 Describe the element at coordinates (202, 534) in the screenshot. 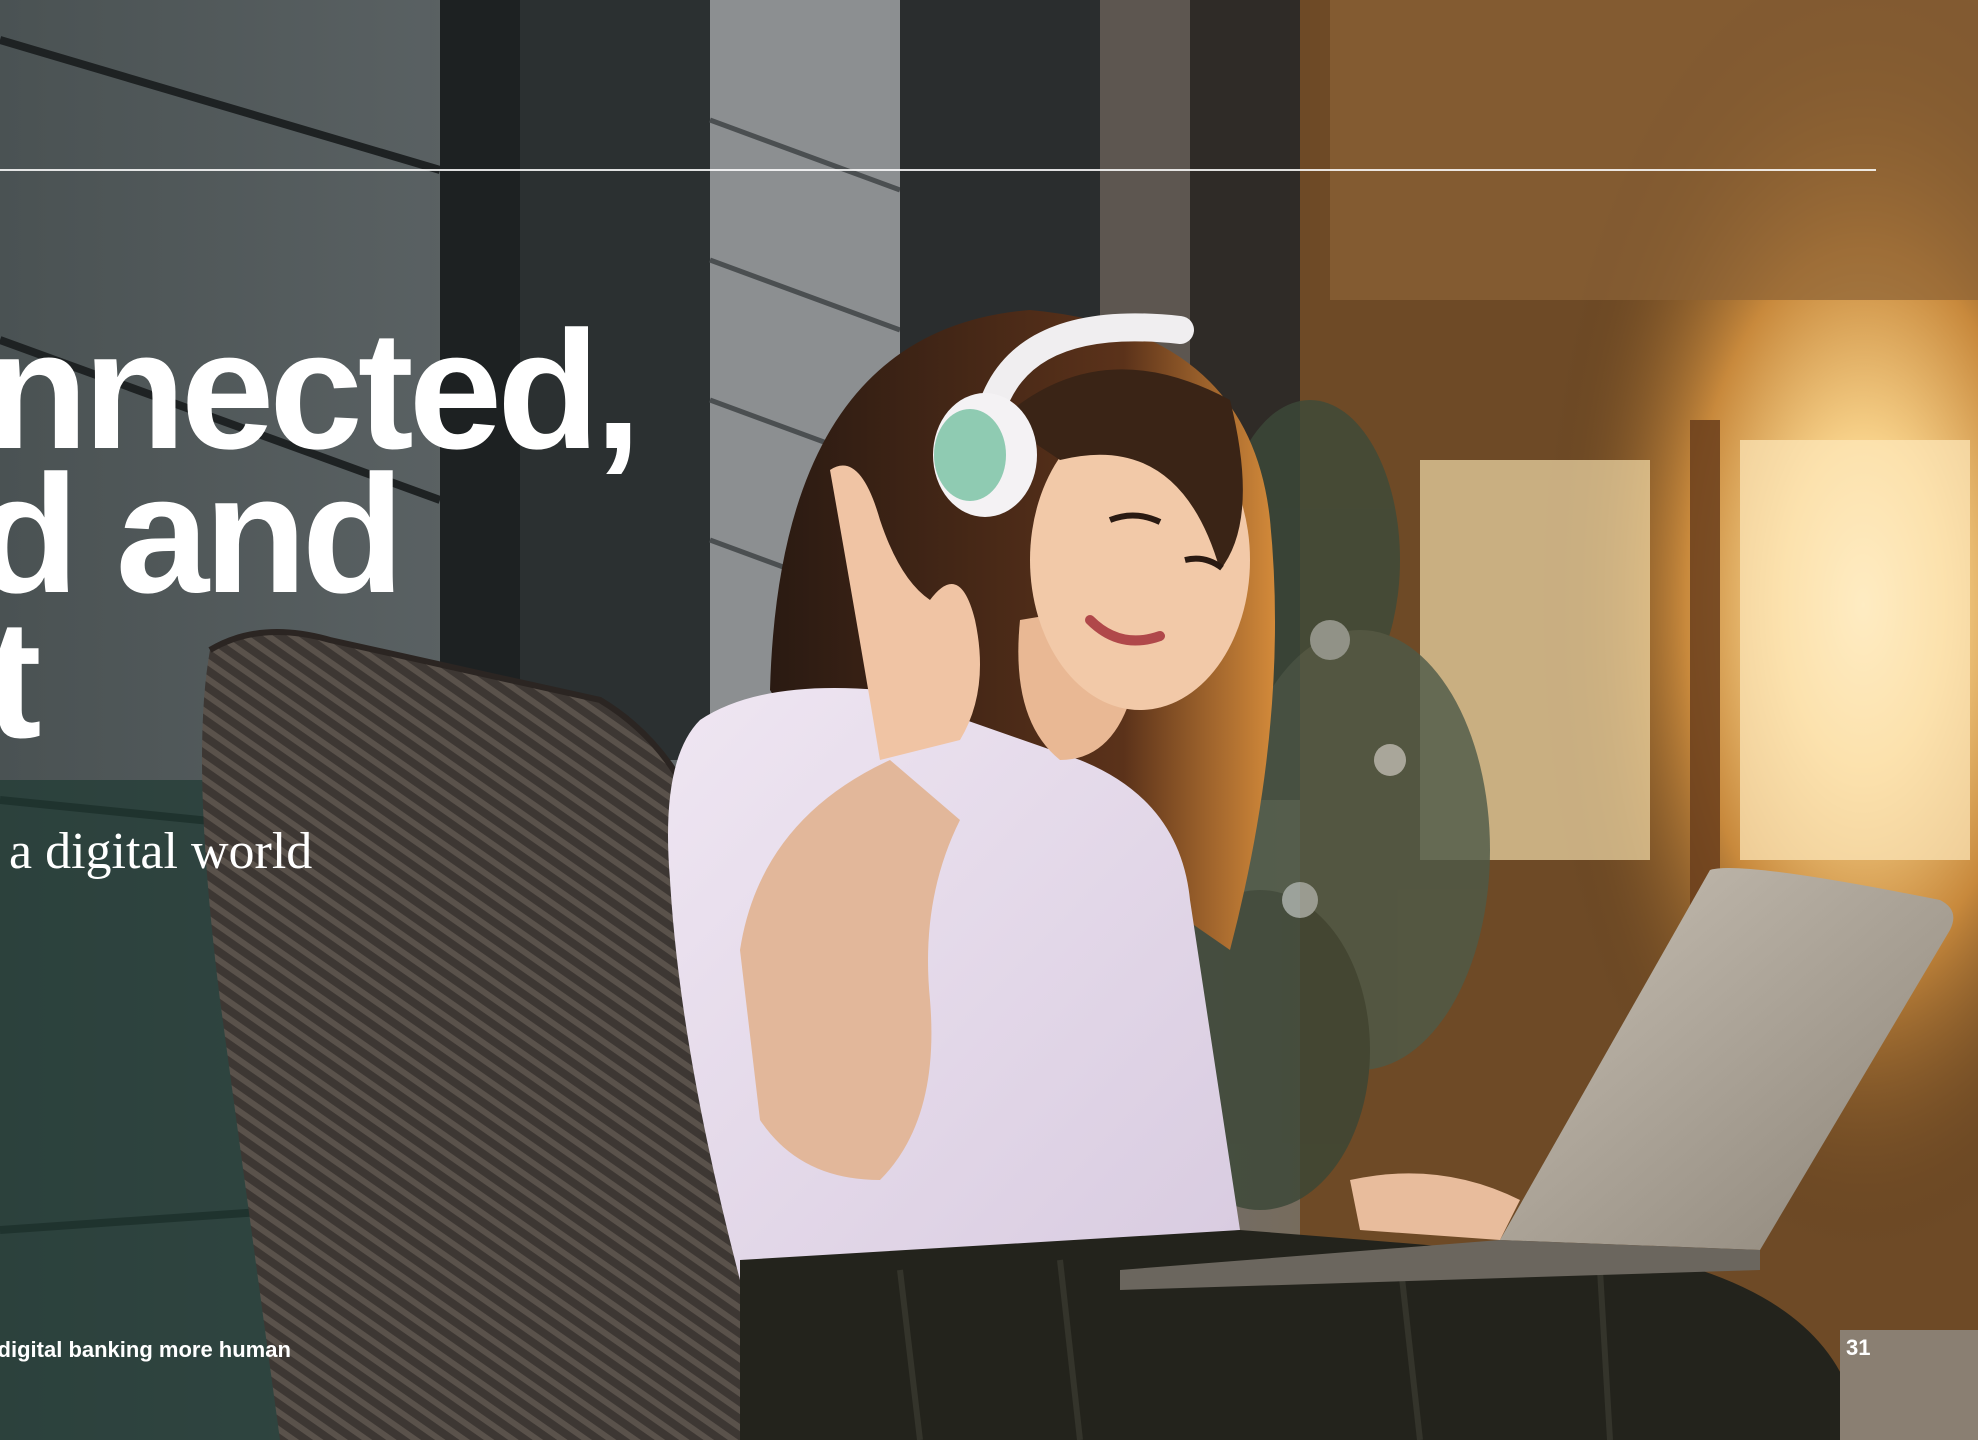

I see `headline-line-2: ed and` at that location.